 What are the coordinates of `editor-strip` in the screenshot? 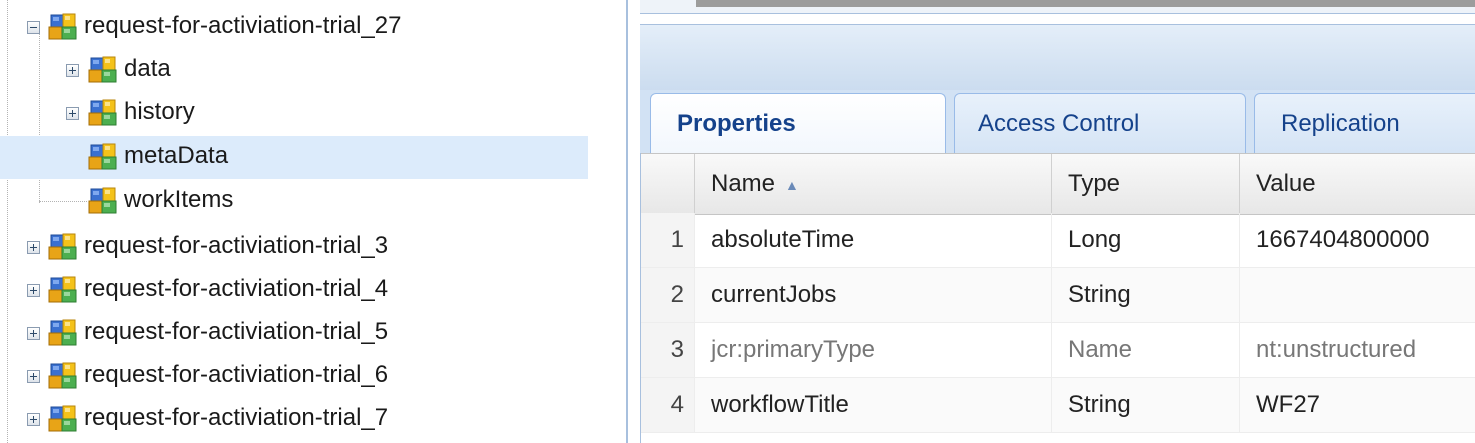 It's located at (1057, 7).